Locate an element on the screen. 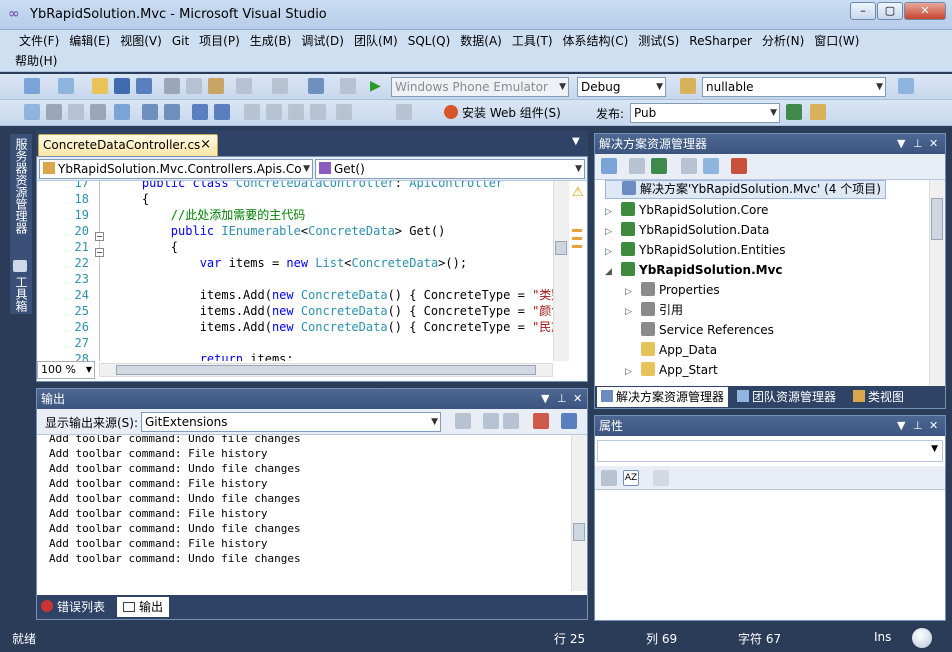 Image resolution: width=952 pixels, height=652 pixels. menu-item: ReSharper is located at coordinates (720, 41).